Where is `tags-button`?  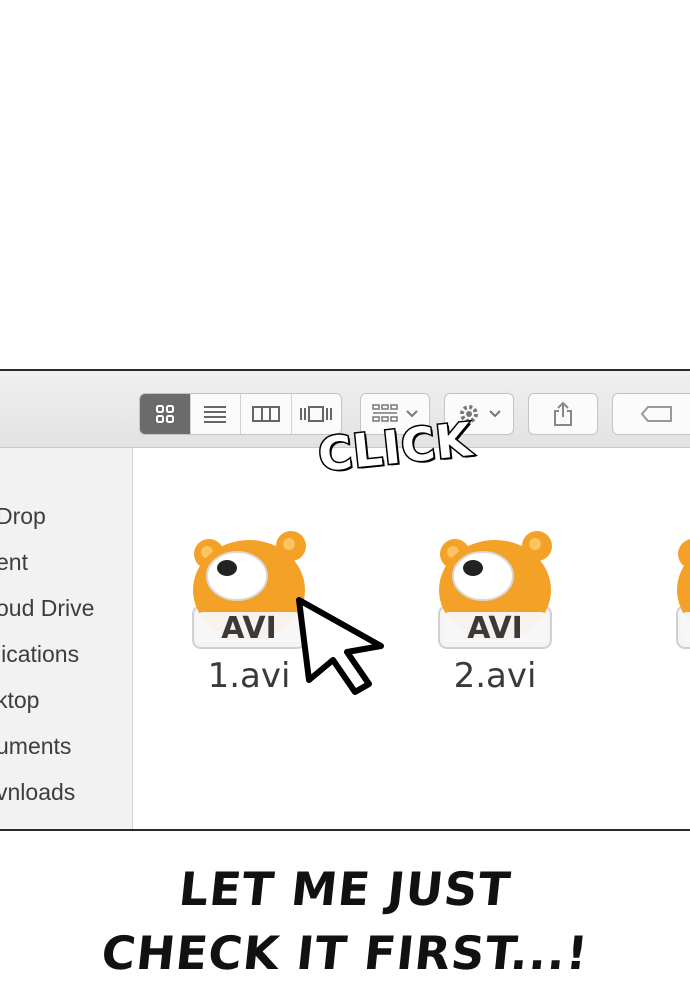 tags-button is located at coordinates (651, 414).